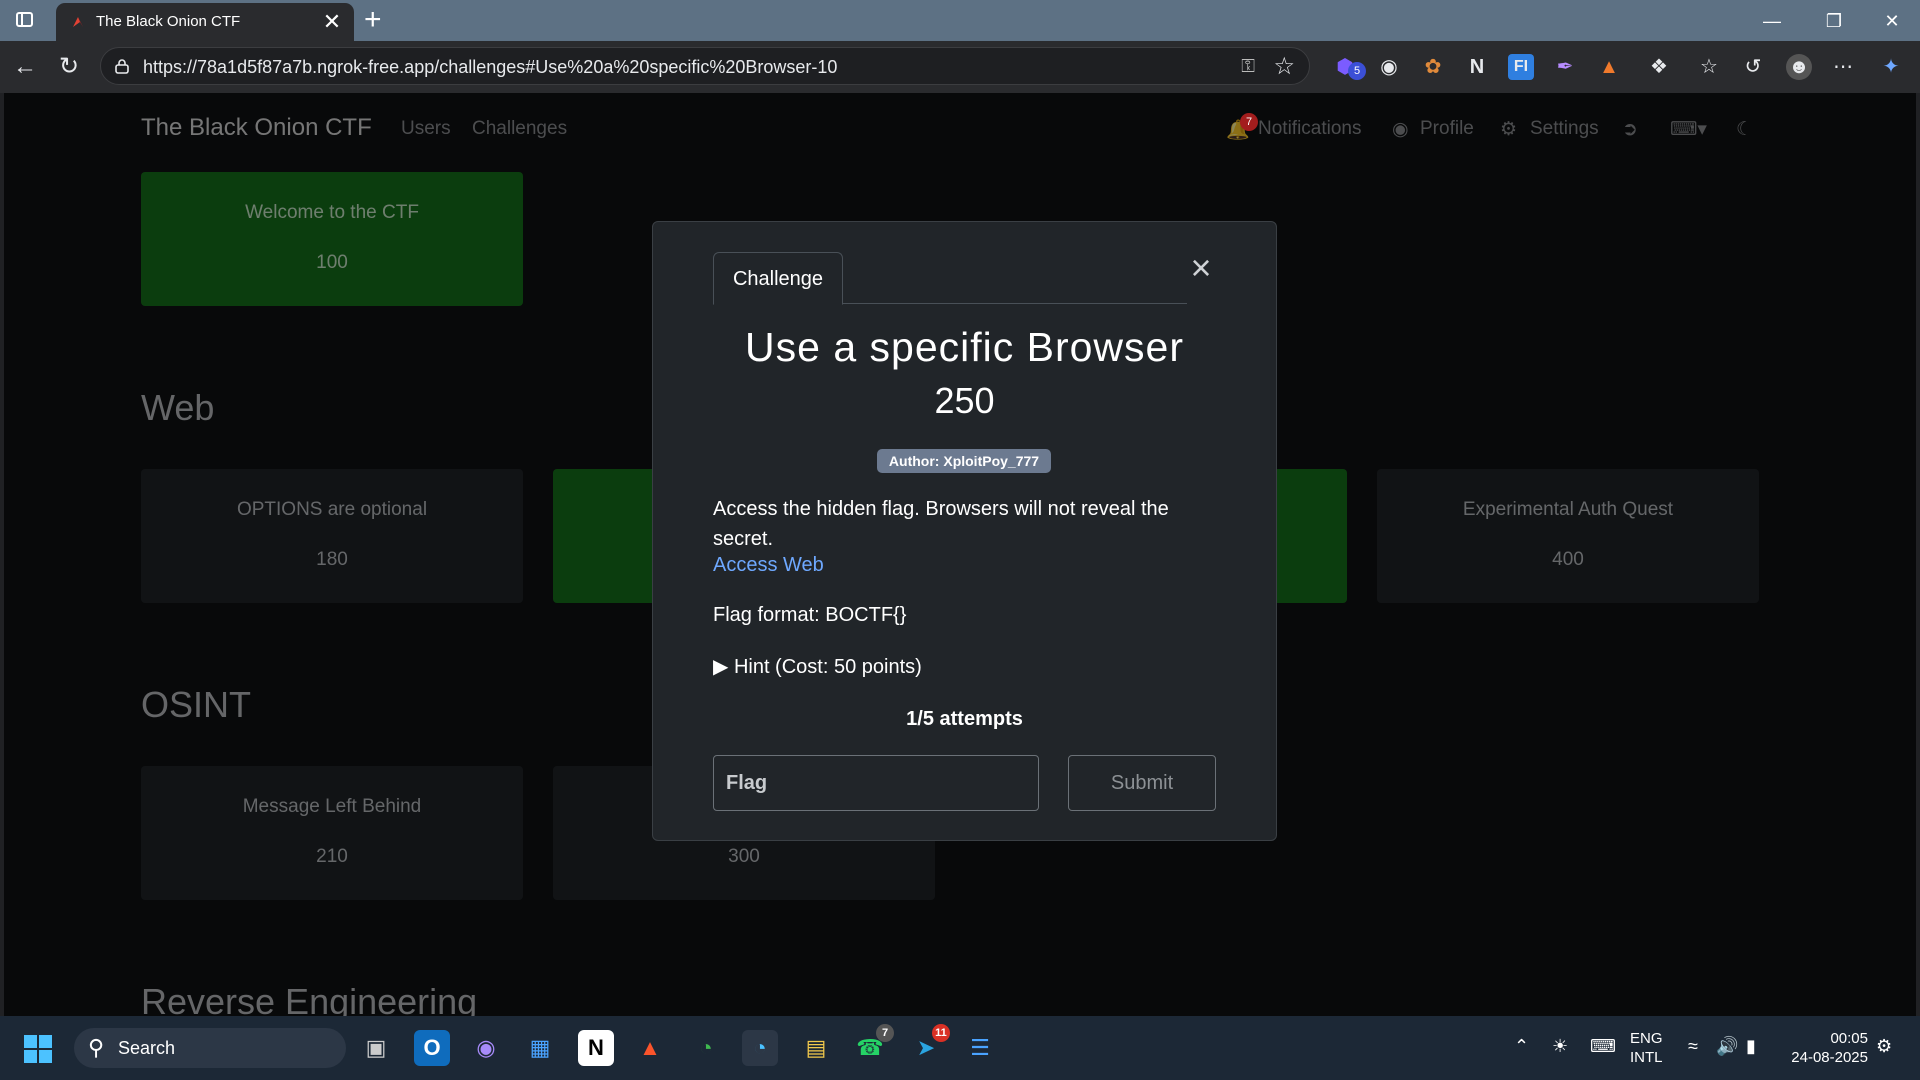 The width and height of the screenshot is (1920, 1080). What do you see at coordinates (1433, 67) in the screenshot?
I see `cookie-icon: ✿` at bounding box center [1433, 67].